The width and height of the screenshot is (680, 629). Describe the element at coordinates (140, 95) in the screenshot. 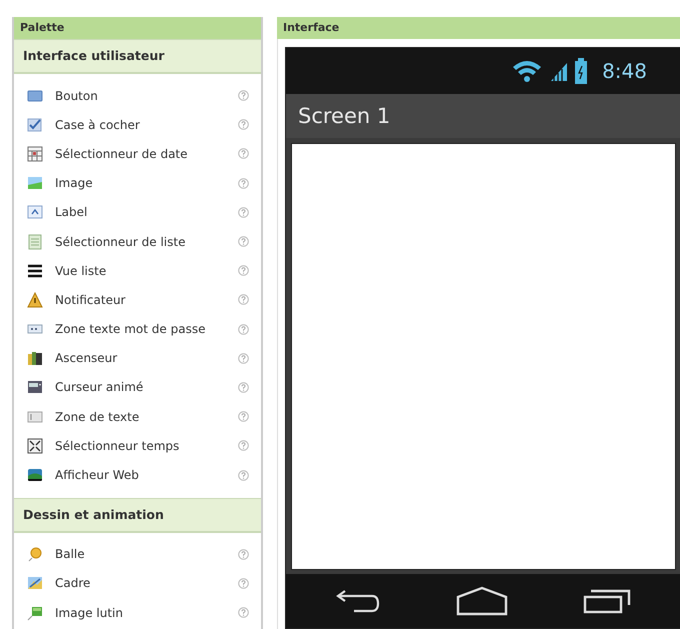

I see `palette-item: Bouton` at that location.